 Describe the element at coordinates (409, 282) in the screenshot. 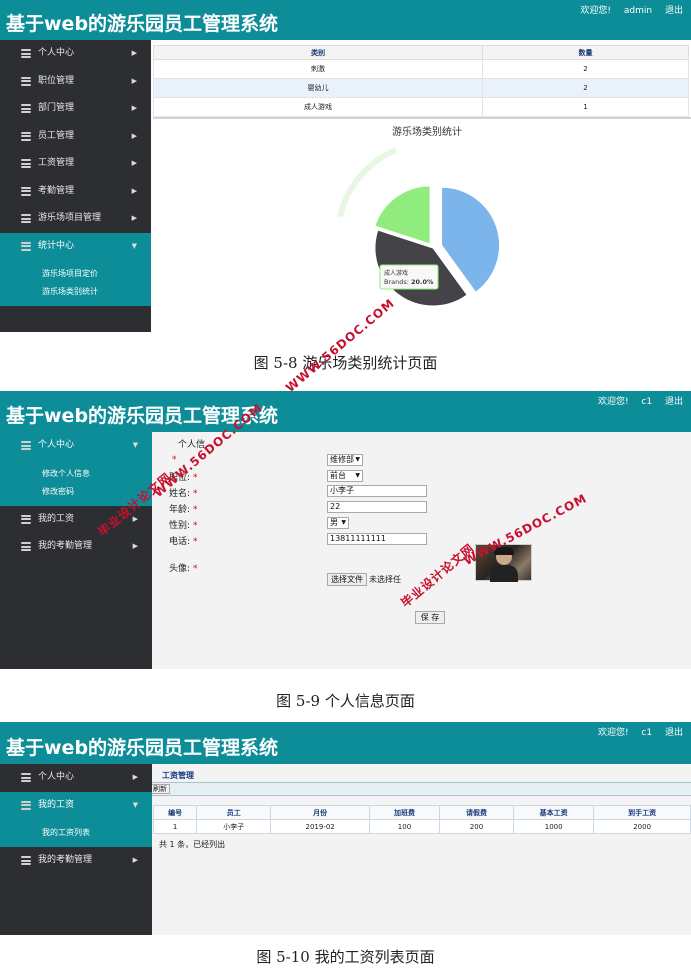

I see `svg-text: Brands: 20.0%` at that location.